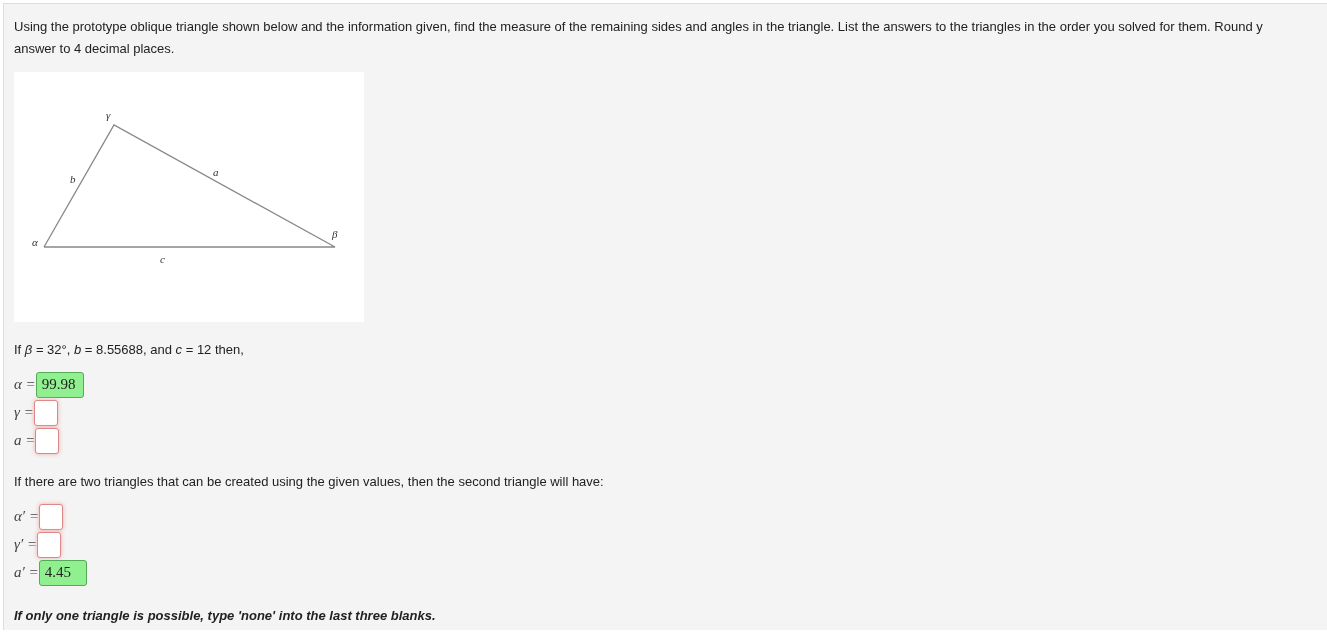 The image size is (1327, 637). I want to click on side-label: a, so click(216, 172).